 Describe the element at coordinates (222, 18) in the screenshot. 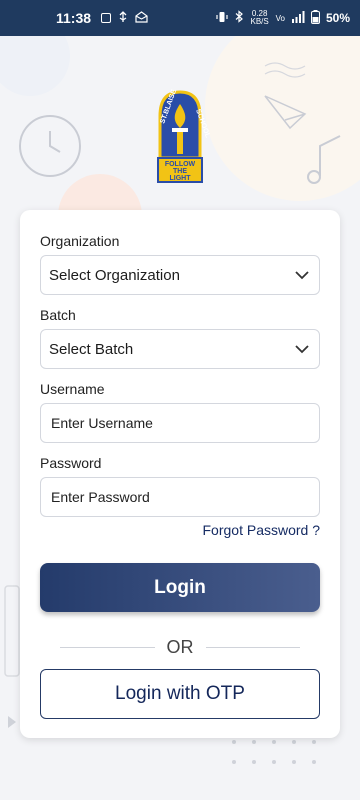

I see `vibrate-icon` at that location.